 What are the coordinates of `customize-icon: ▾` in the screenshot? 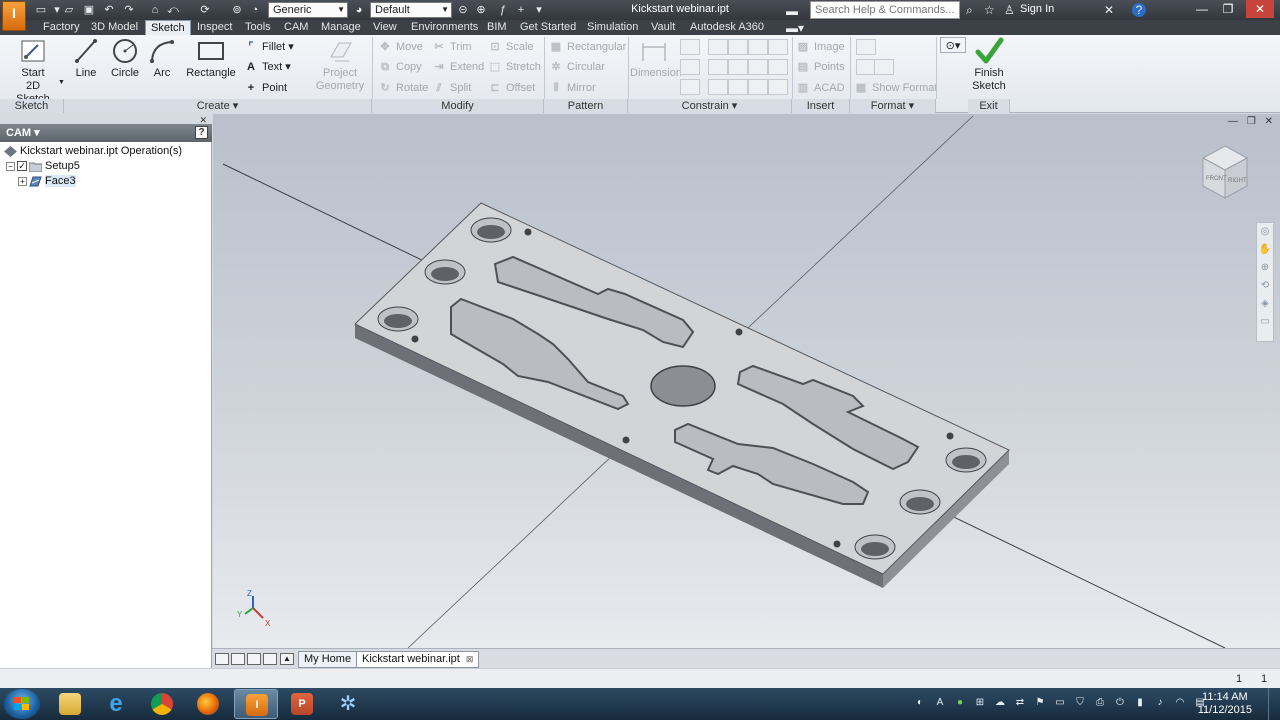 It's located at (539, 10).